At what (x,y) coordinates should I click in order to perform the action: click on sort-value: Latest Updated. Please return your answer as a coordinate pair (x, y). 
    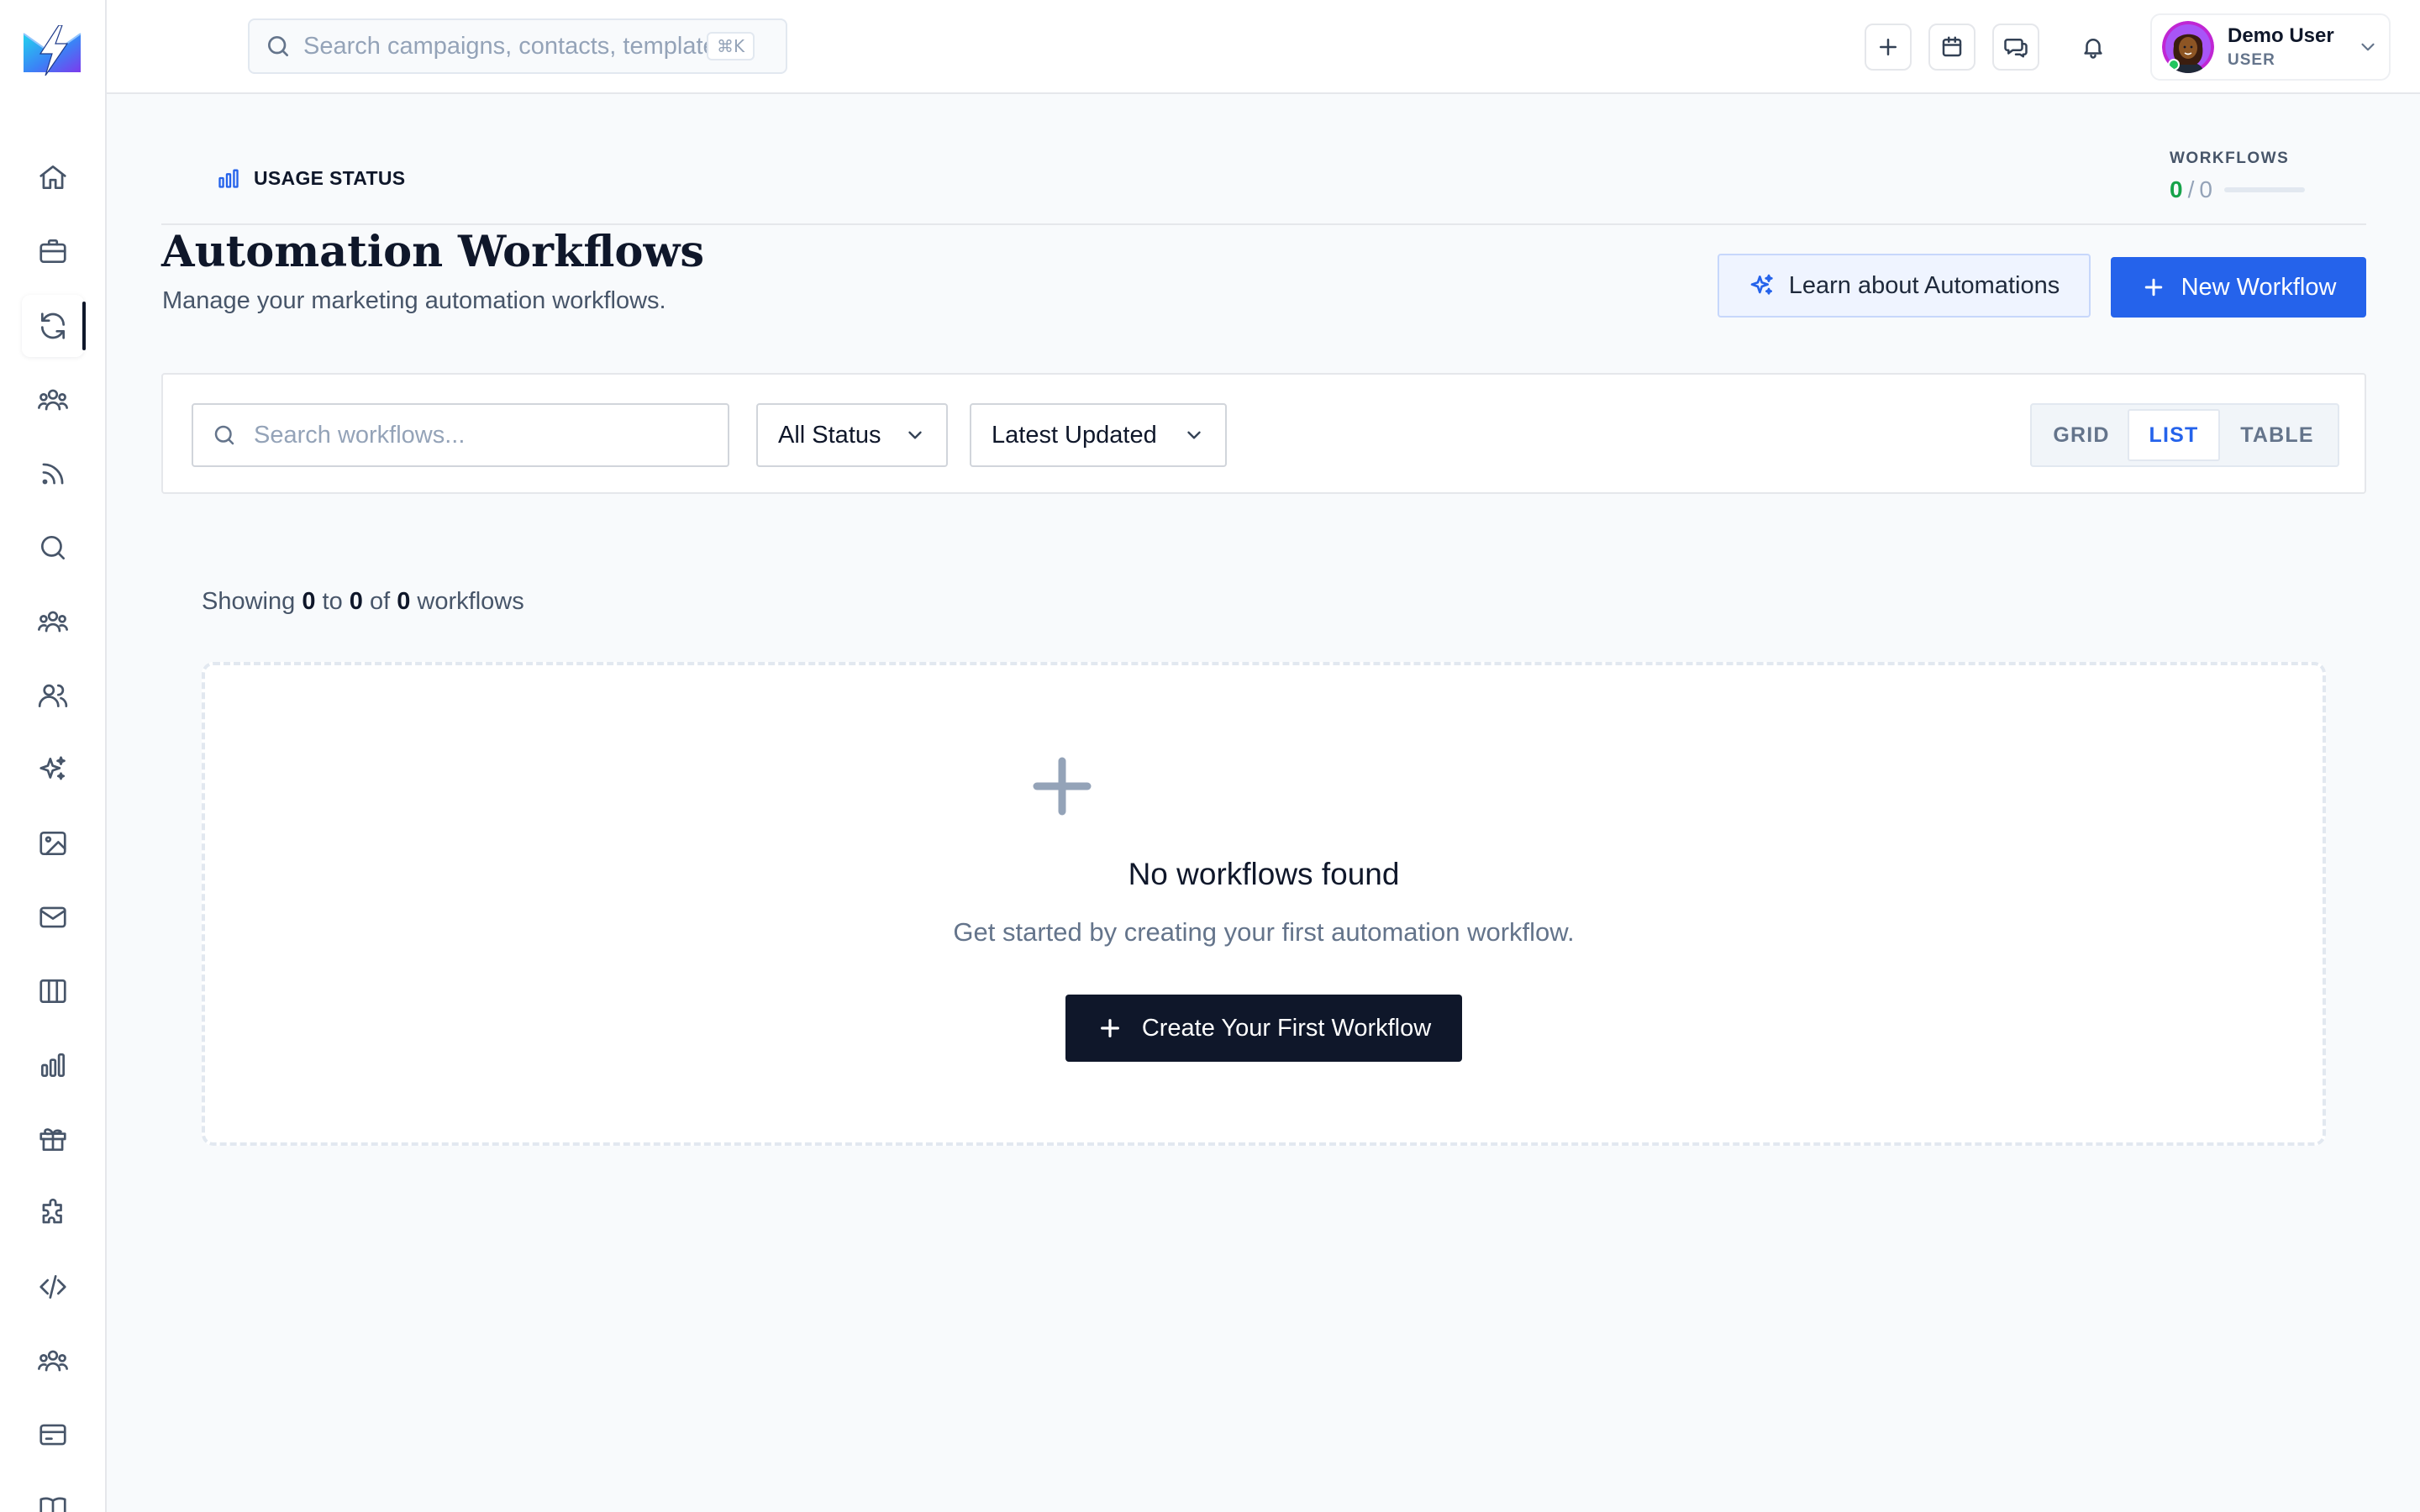
    Looking at the image, I should click on (1074, 435).